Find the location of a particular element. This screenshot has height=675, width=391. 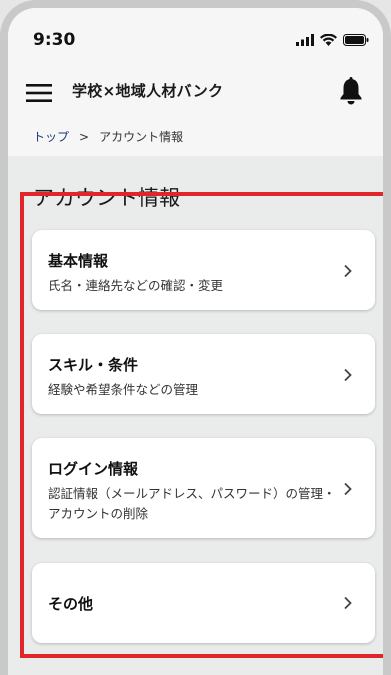

wifi-icon is located at coordinates (328, 40).